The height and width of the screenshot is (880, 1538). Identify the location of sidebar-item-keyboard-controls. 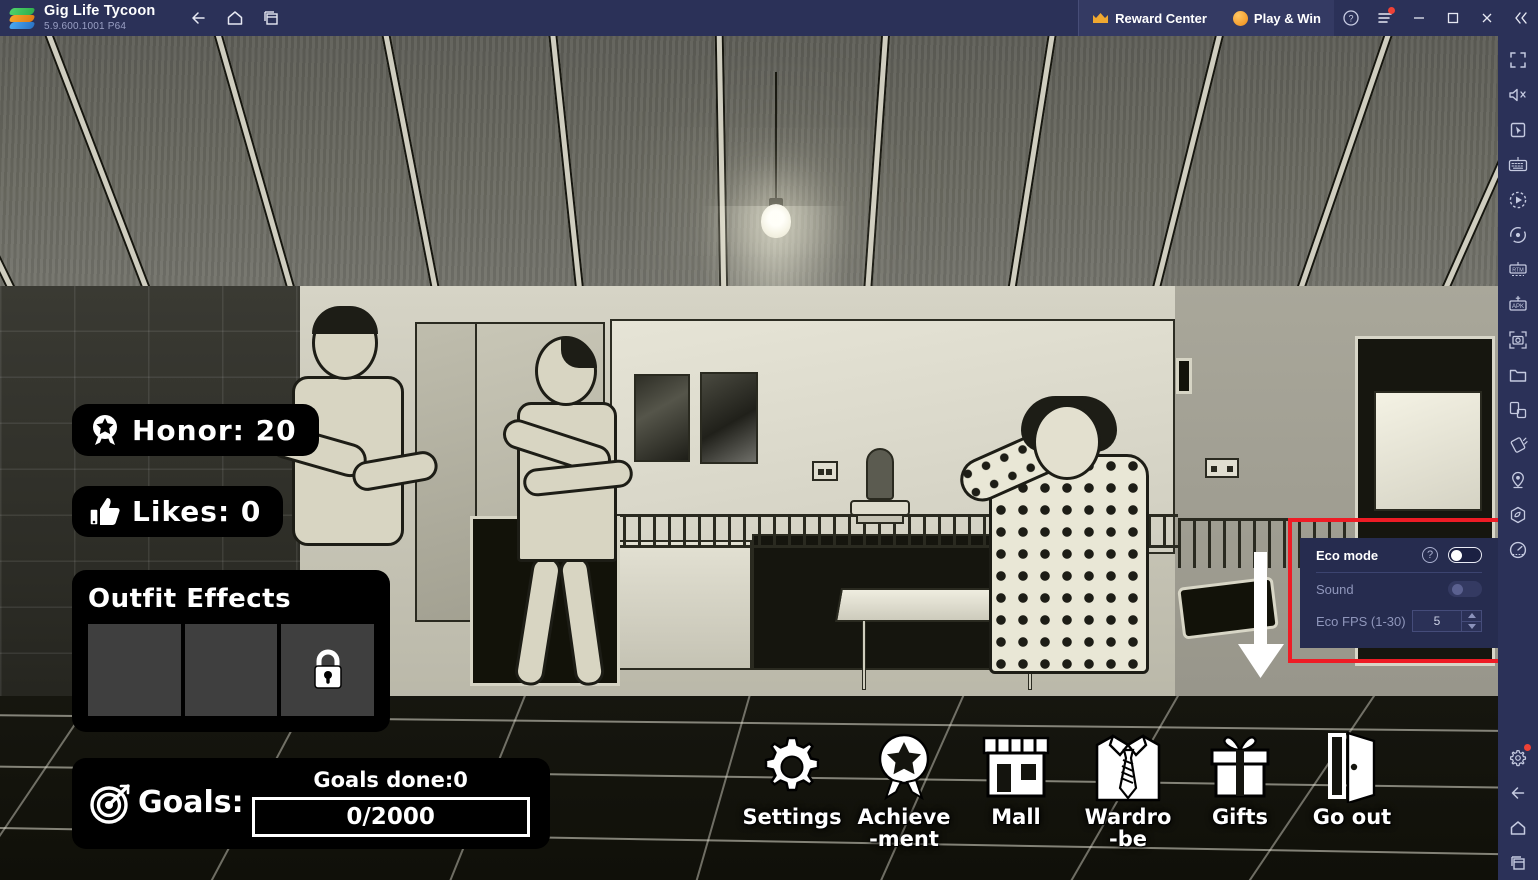
(1518, 164).